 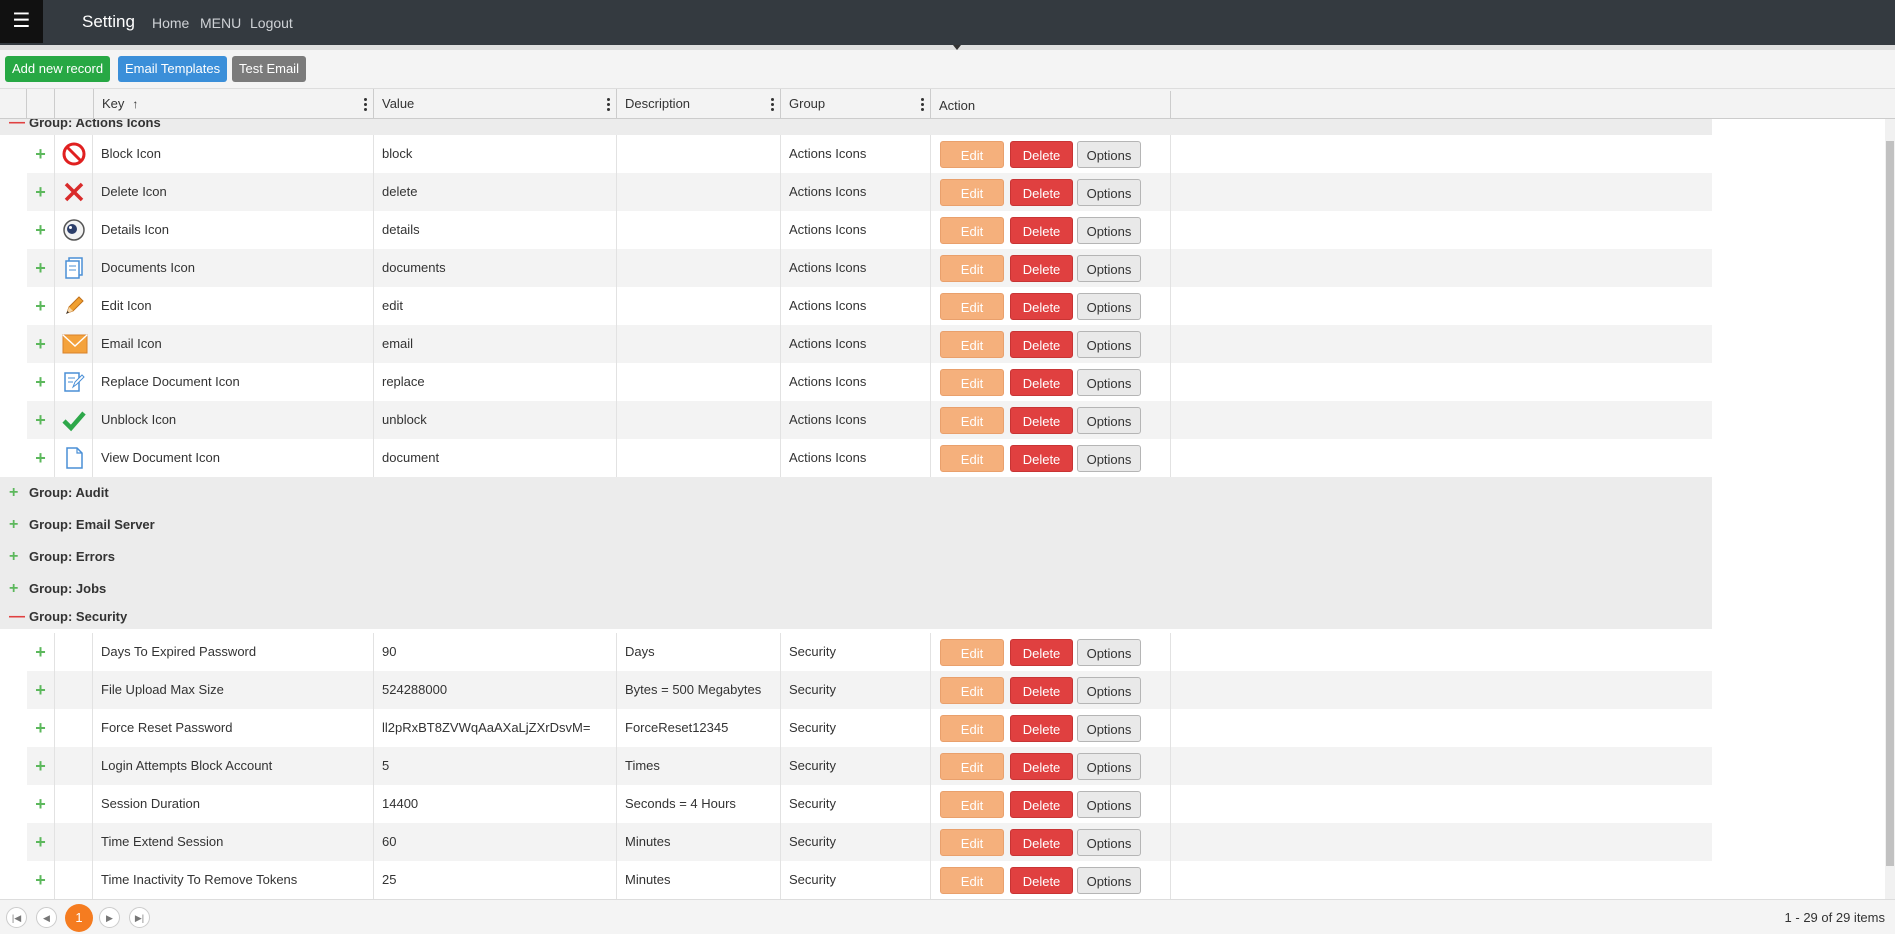 I want to click on current-page-button: 1, so click(x=79, y=918).